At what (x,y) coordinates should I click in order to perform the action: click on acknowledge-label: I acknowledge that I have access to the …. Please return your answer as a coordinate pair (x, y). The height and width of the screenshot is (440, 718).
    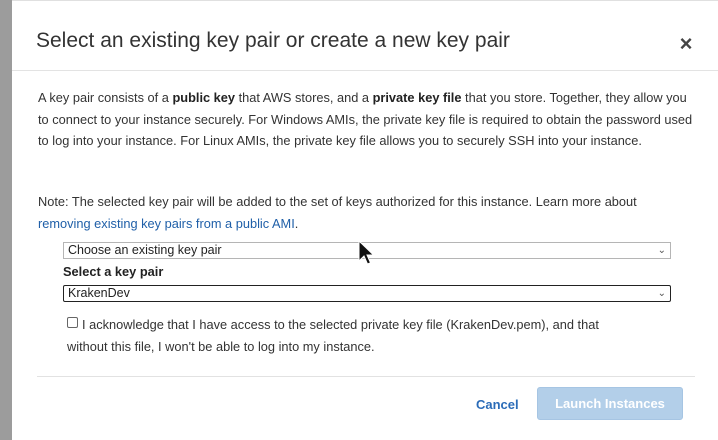
    Looking at the image, I should click on (333, 335).